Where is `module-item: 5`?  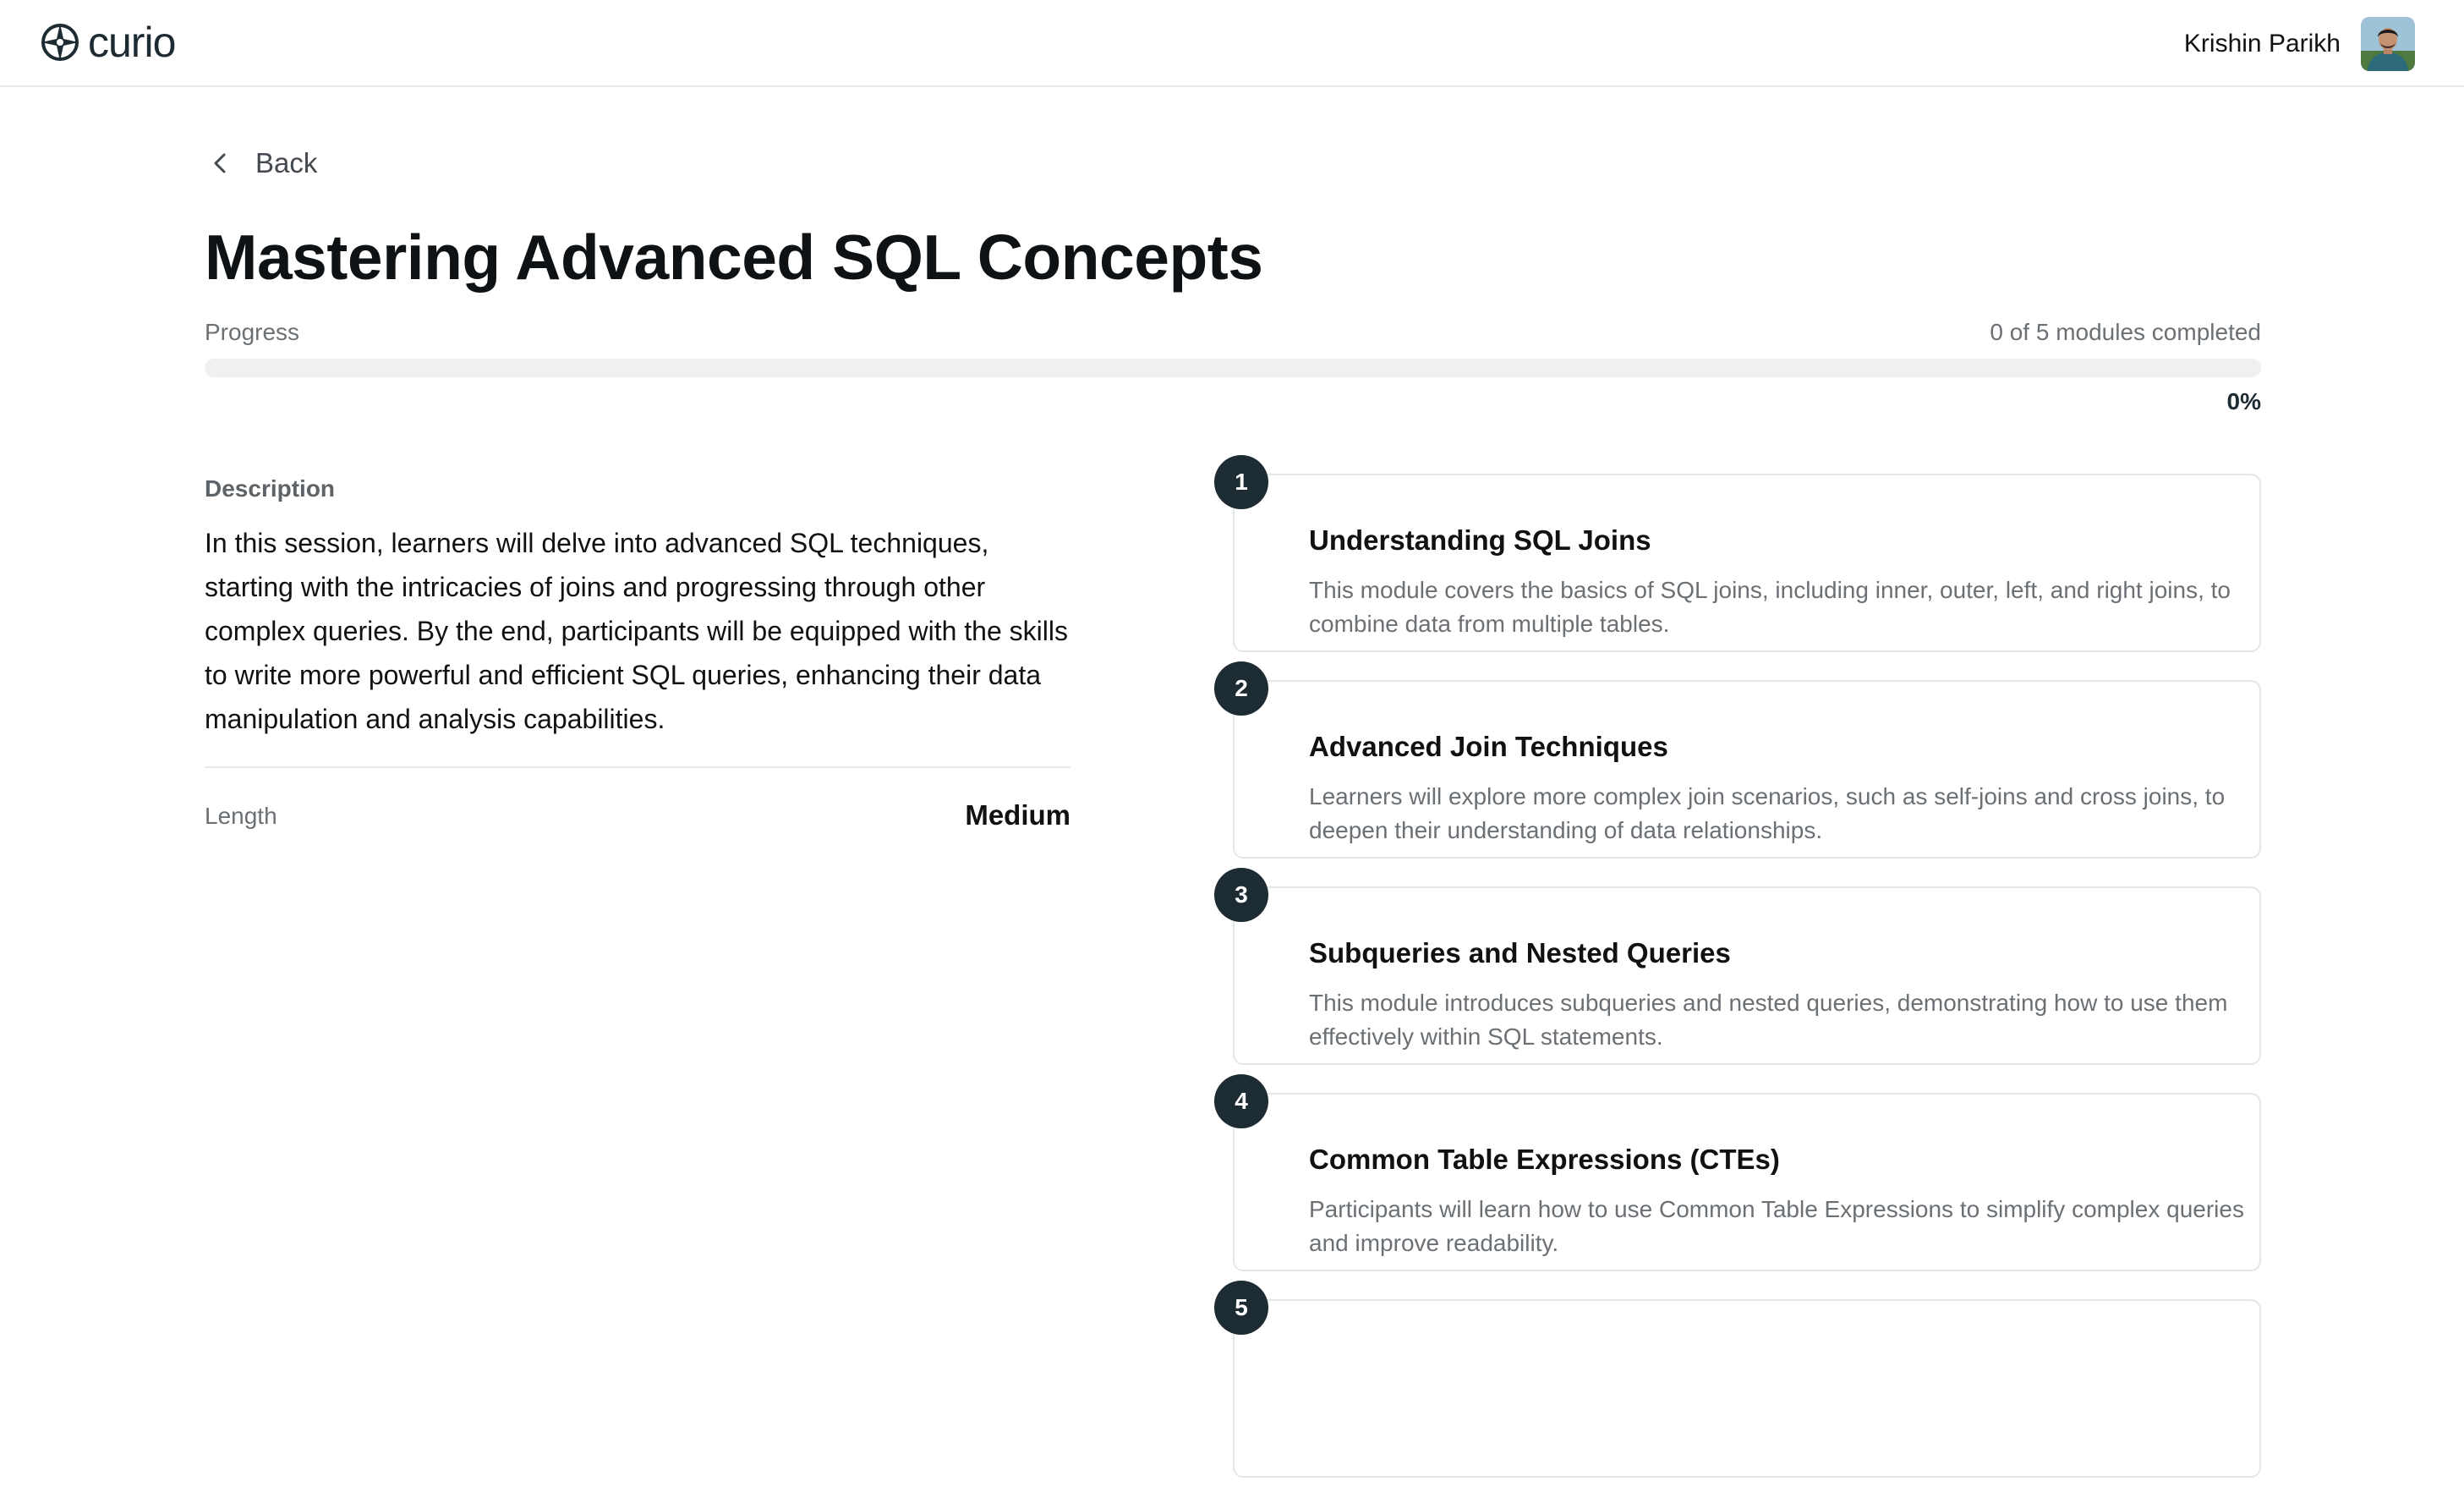
module-item: 5 is located at coordinates (1738, 1384).